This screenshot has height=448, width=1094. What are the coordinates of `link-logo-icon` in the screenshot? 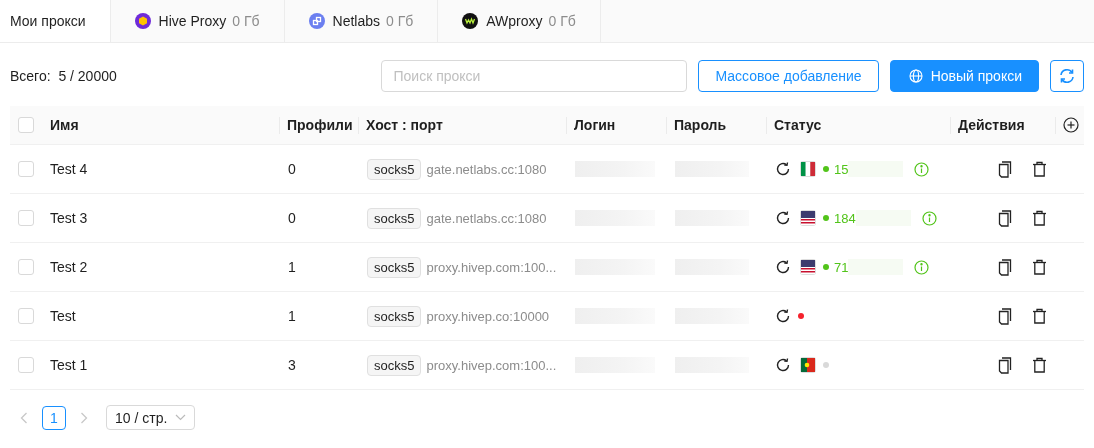 It's located at (316, 21).